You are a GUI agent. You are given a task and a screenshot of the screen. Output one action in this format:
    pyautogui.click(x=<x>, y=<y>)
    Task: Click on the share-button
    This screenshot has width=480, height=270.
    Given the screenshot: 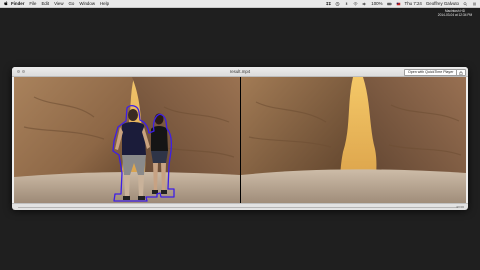 What is the action you would take?
    pyautogui.click(x=461, y=72)
    